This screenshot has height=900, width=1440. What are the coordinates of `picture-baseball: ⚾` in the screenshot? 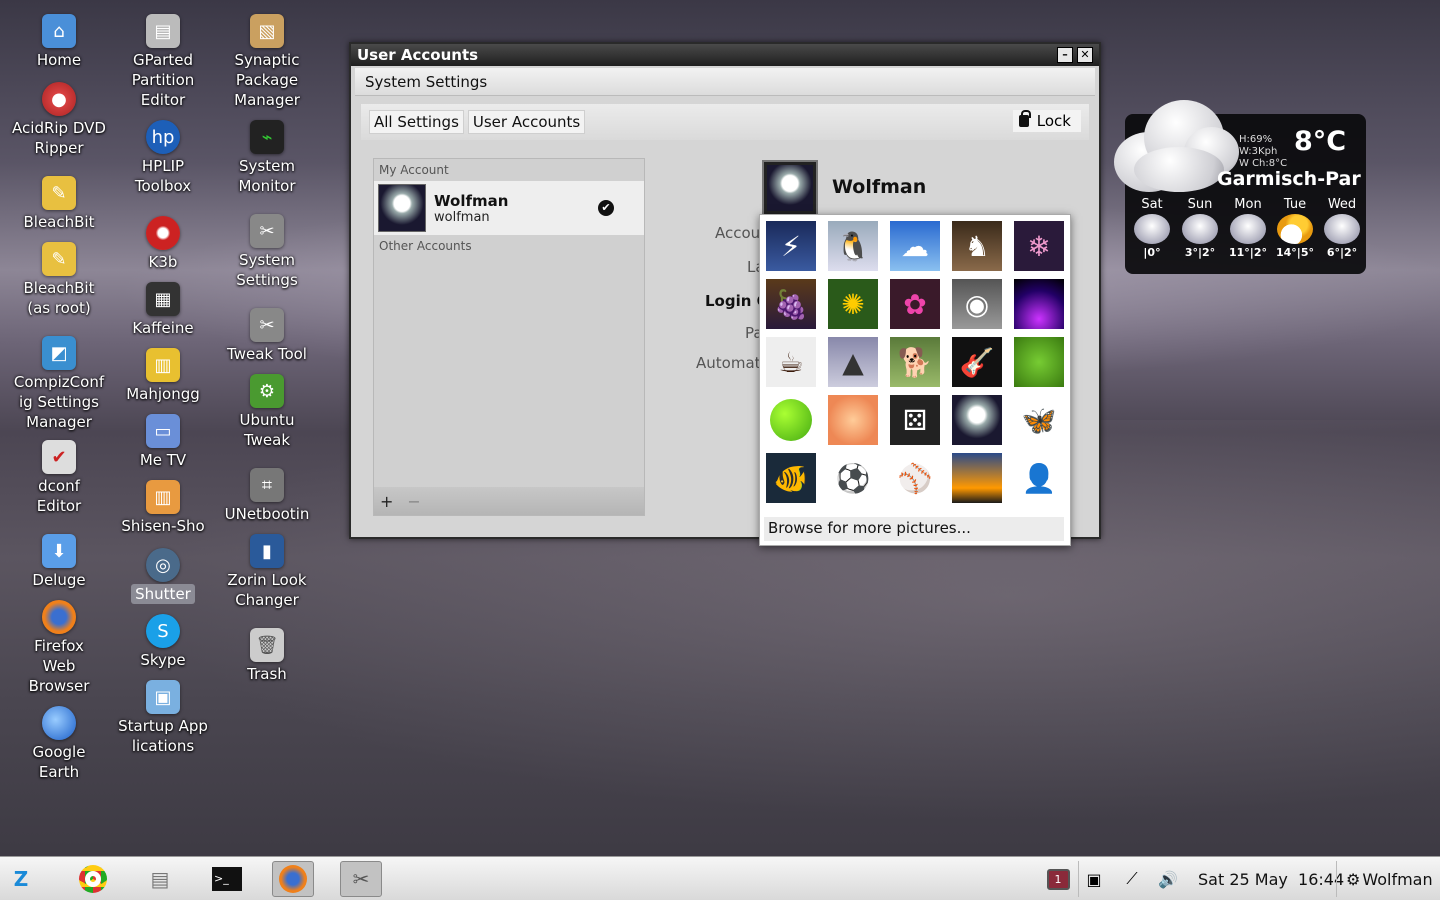 It's located at (915, 478).